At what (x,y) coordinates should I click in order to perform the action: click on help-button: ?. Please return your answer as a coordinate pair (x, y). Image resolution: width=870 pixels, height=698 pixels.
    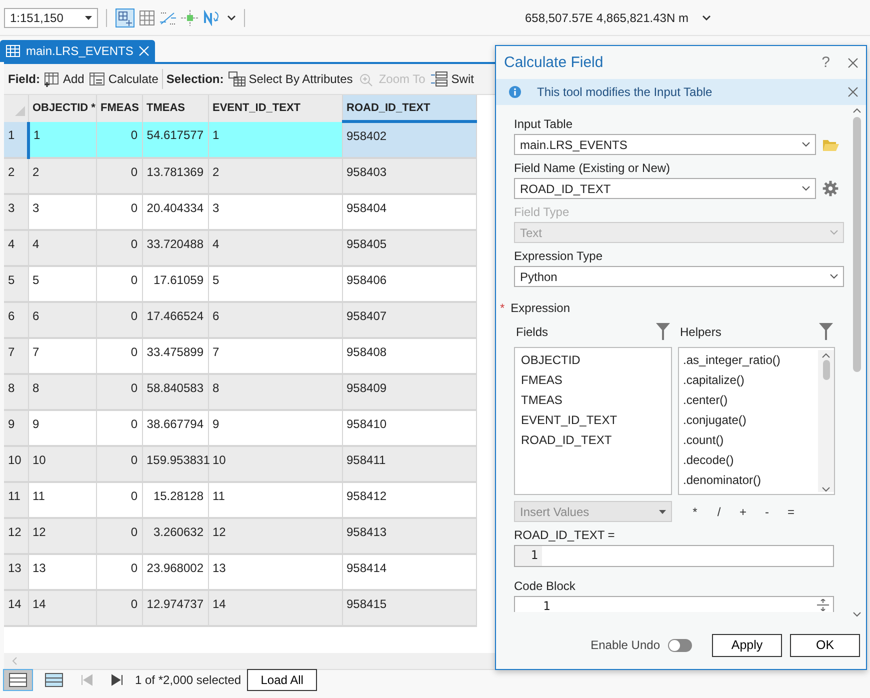
    Looking at the image, I should click on (826, 62).